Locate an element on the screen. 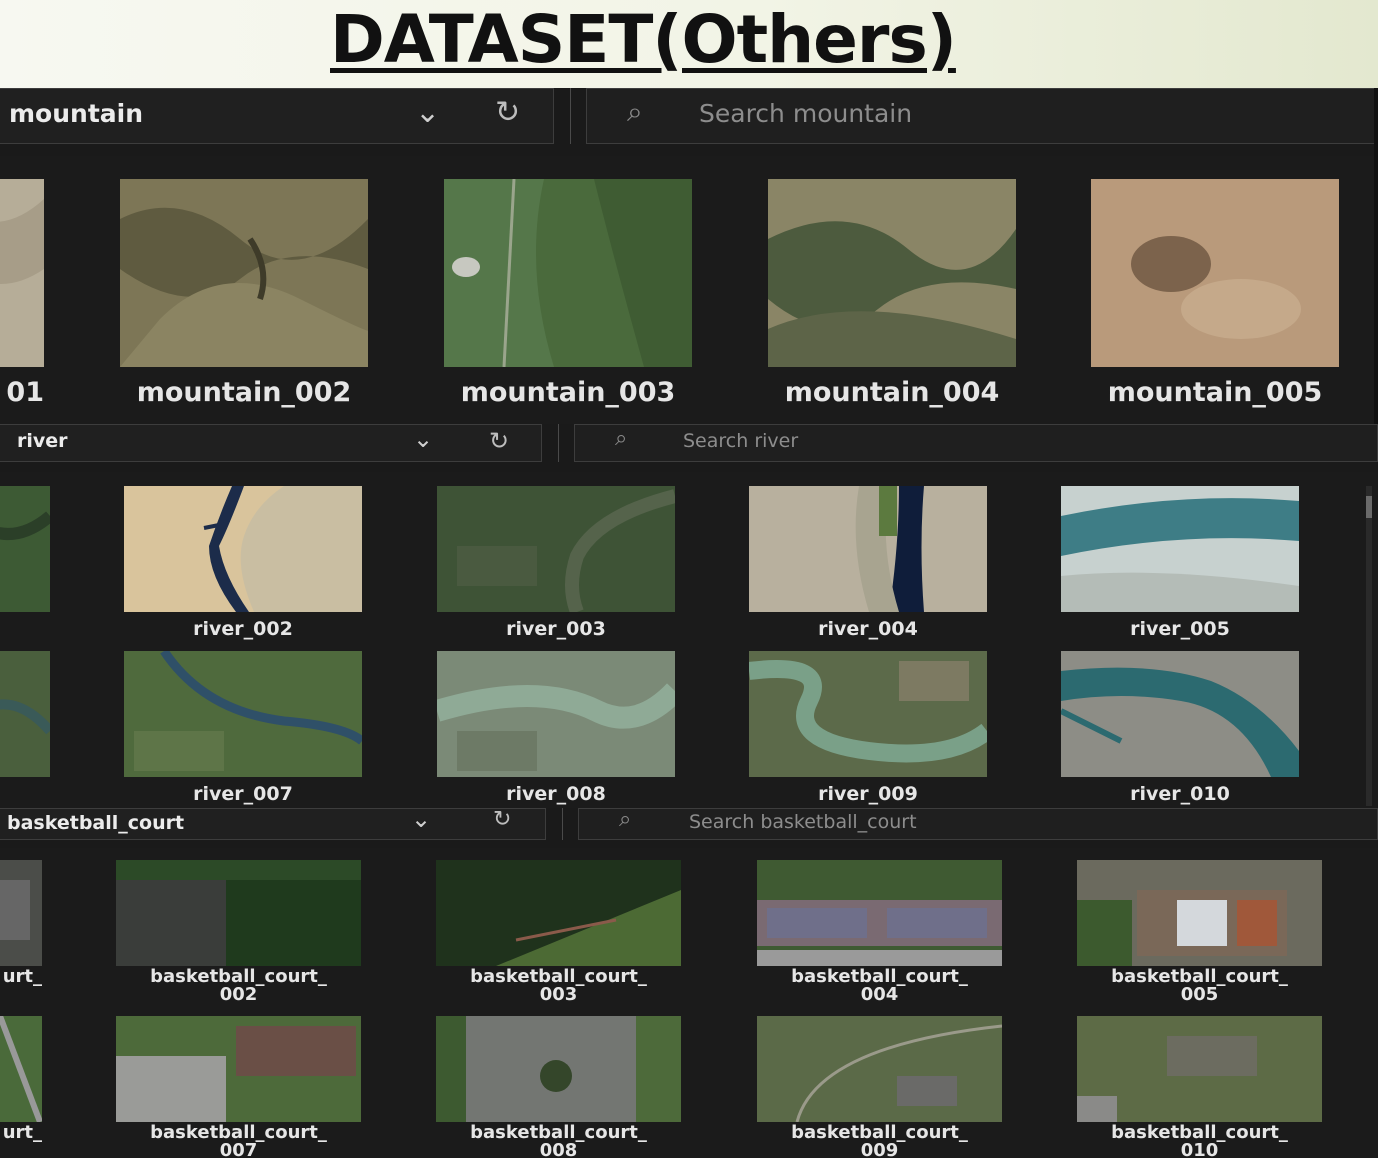 The height and width of the screenshot is (1158, 1378). slide-title: DATASET(Others) is located at coordinates (643, 39).